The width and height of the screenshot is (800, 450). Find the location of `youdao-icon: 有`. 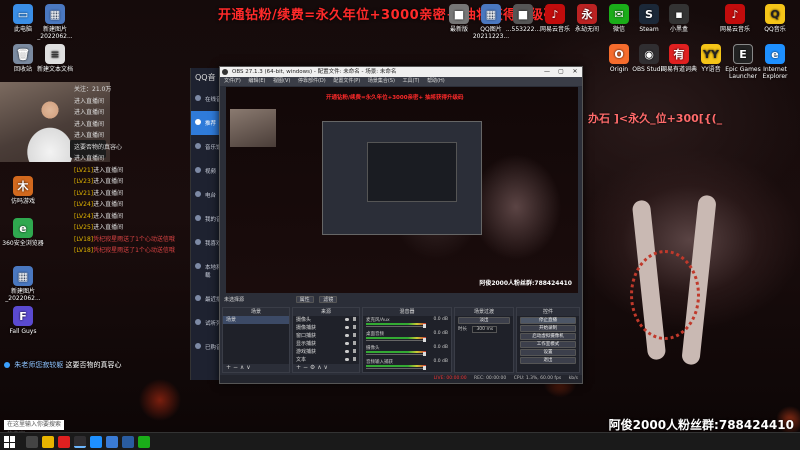

youdao-icon: 有 is located at coordinates (679, 54).